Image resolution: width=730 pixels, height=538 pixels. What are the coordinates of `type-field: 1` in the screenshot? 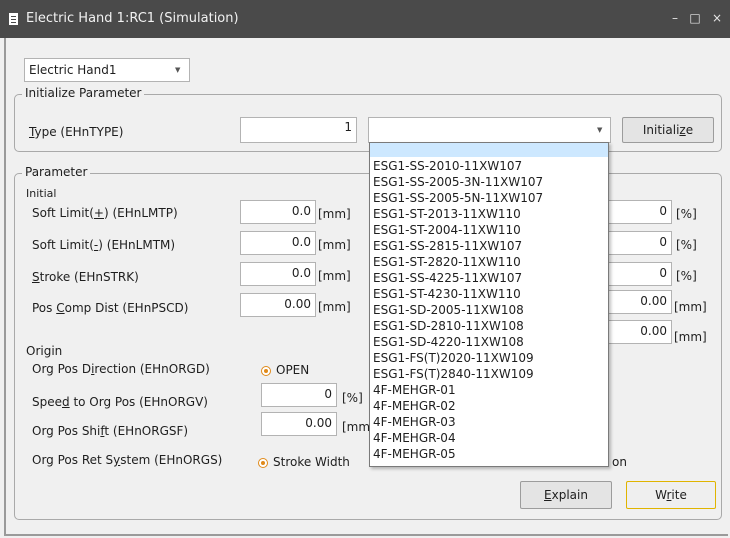 It's located at (298, 130).